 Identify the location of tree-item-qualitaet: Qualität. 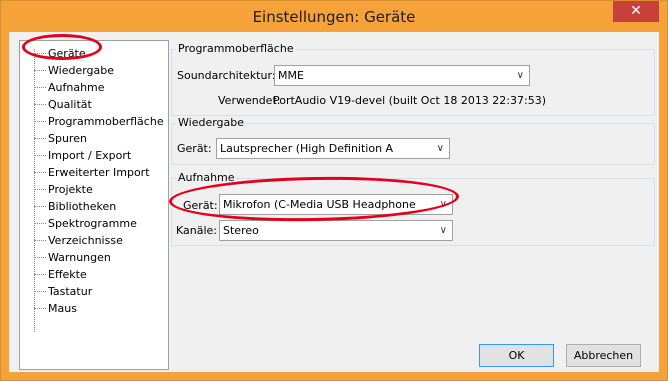
(56, 105).